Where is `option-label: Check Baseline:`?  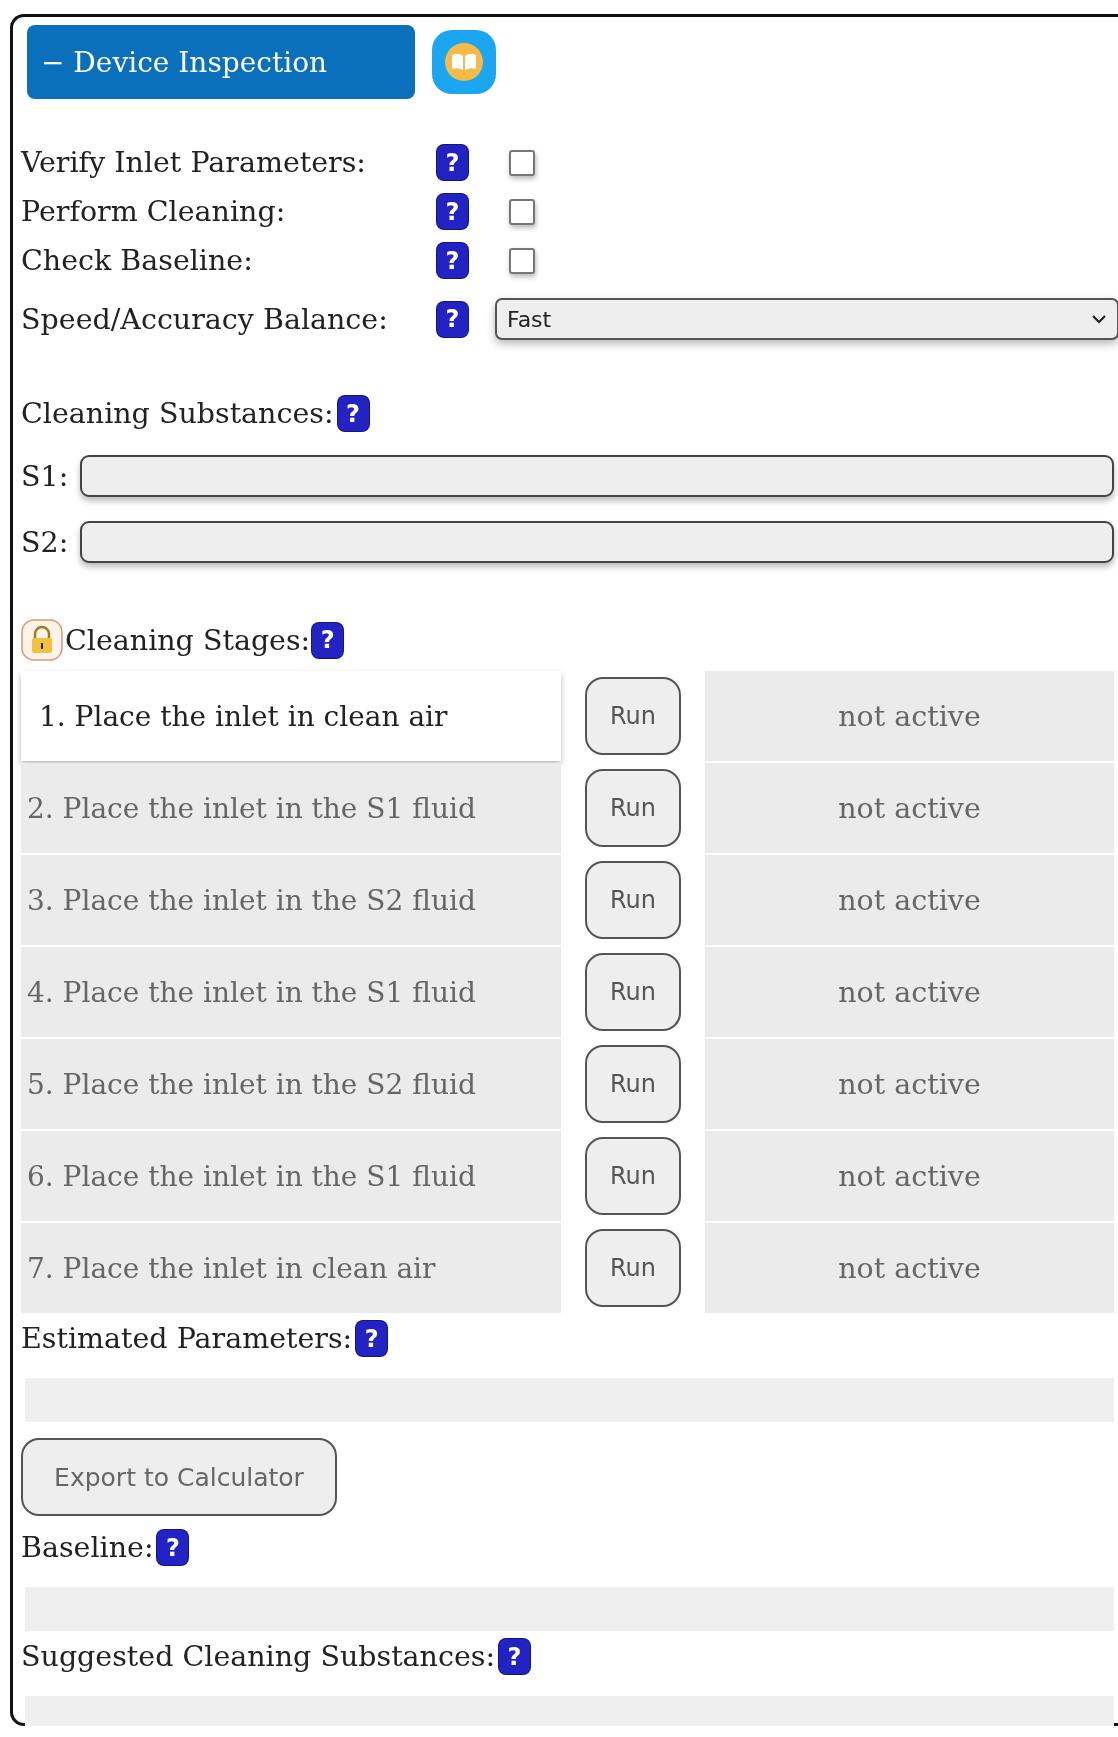 option-label: Check Baseline: is located at coordinates (137, 260).